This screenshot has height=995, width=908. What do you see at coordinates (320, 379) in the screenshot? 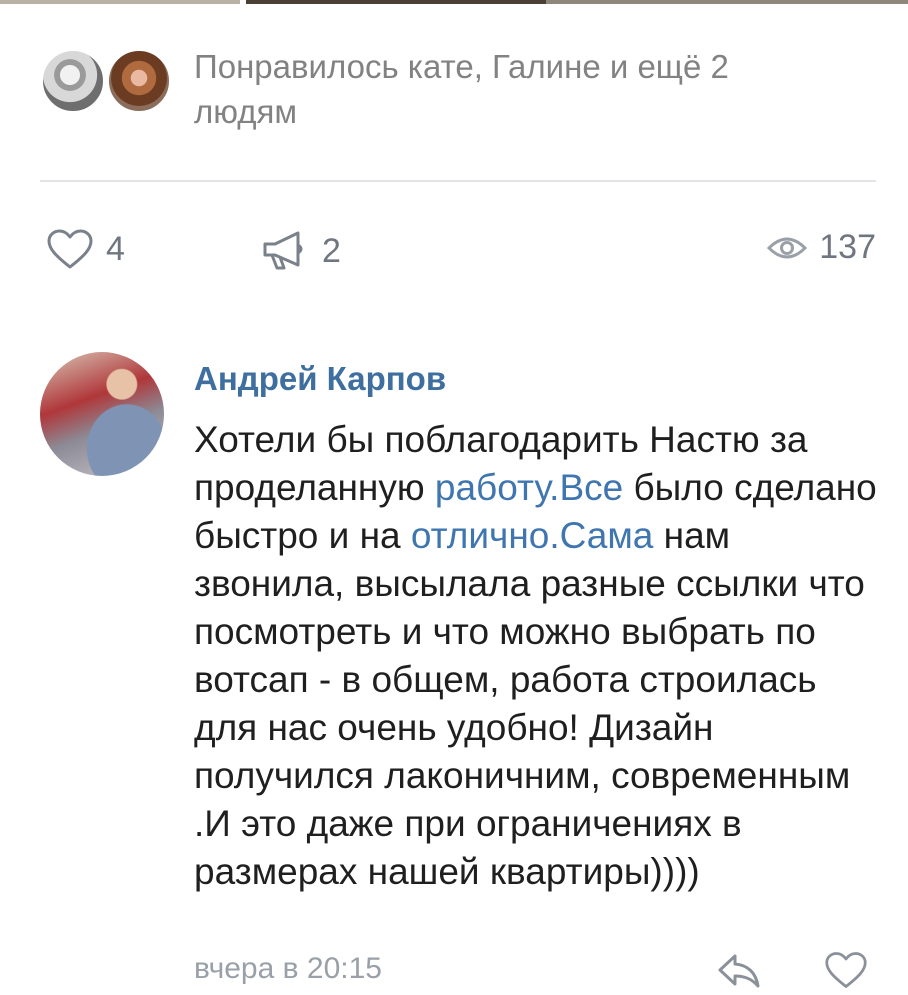
I see `comment-author-name: Андрей Карпов` at bounding box center [320, 379].